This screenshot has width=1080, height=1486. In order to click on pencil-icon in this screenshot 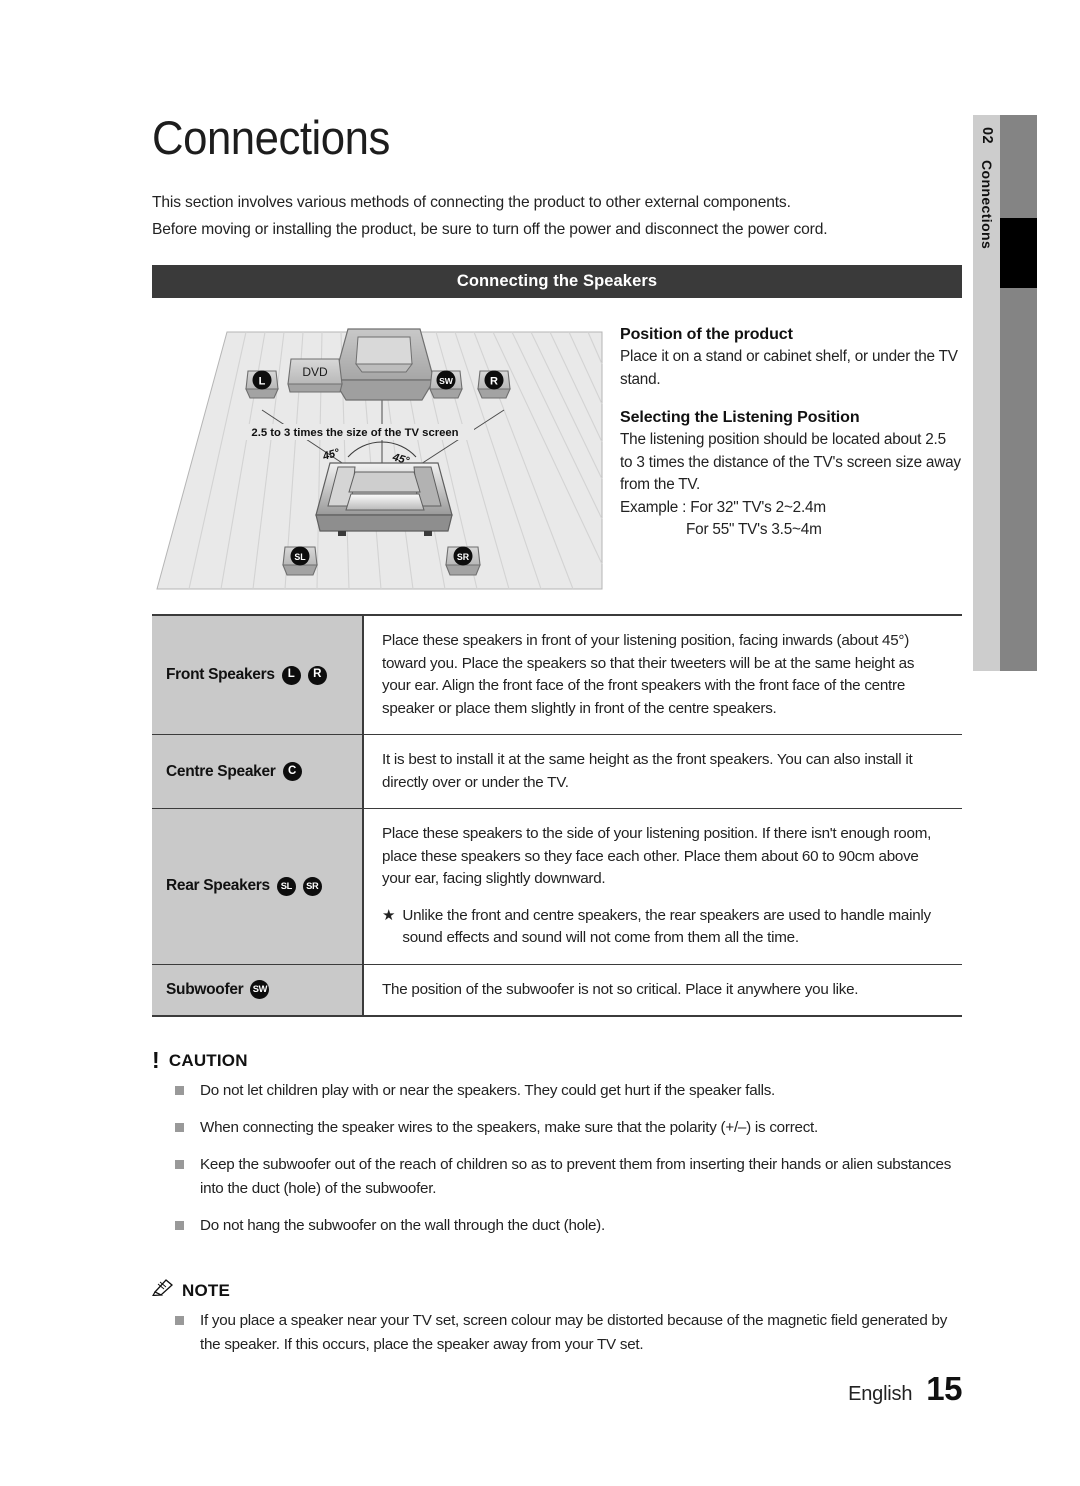, I will do `click(162, 1289)`.